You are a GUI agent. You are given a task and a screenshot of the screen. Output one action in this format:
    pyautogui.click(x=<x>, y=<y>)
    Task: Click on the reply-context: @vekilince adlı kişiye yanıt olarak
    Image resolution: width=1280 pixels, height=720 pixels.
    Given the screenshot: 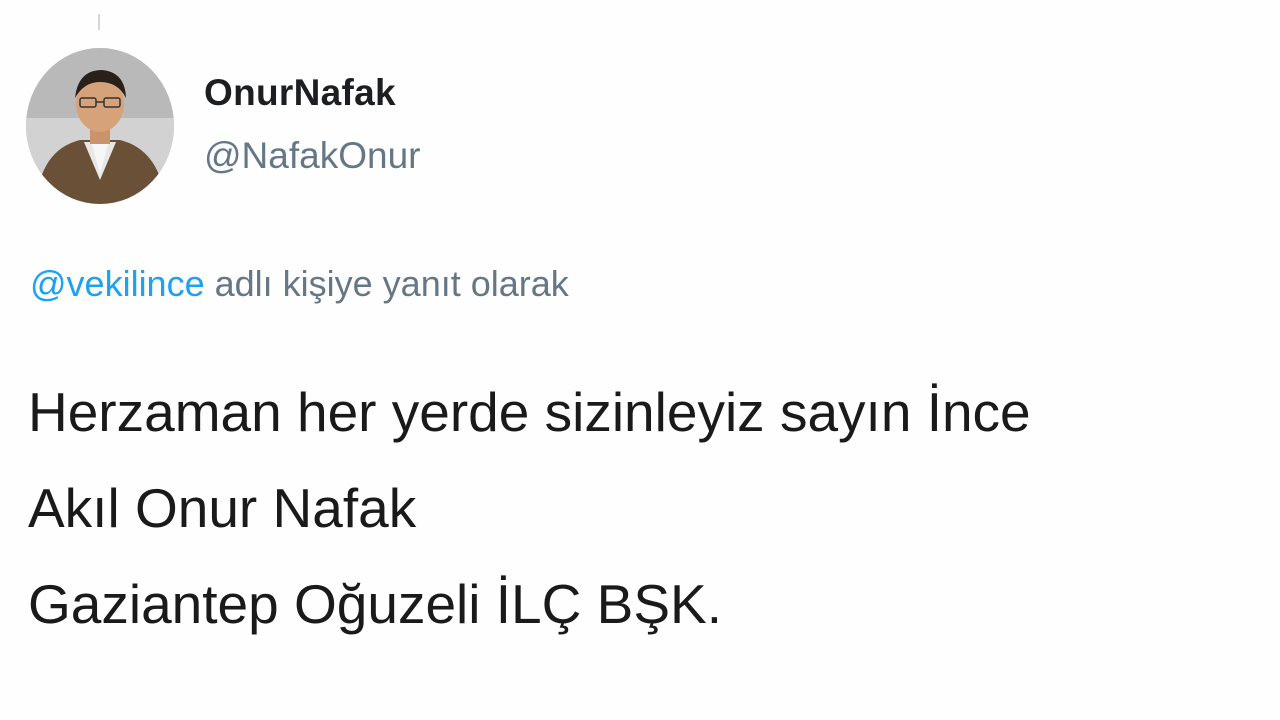 What is the action you would take?
    pyautogui.click(x=299, y=284)
    